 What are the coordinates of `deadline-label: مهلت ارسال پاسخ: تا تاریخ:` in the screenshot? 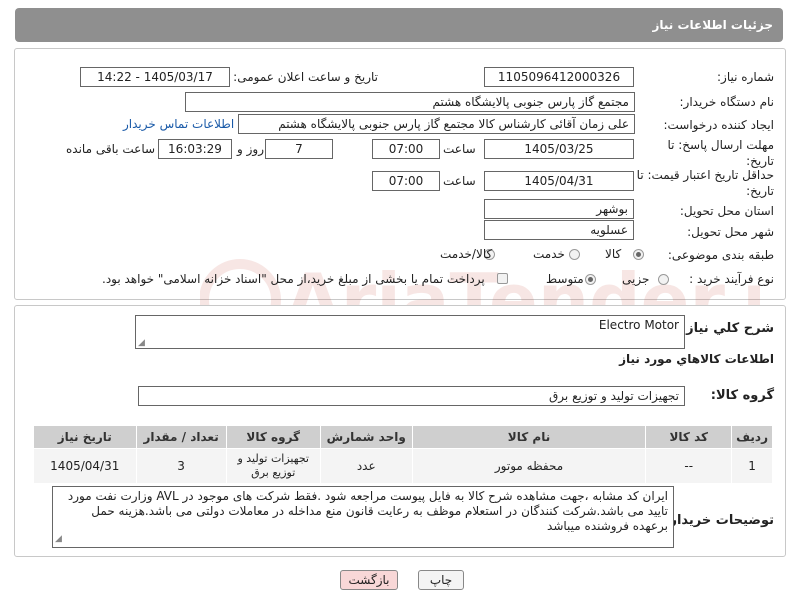 It's located at (720, 153).